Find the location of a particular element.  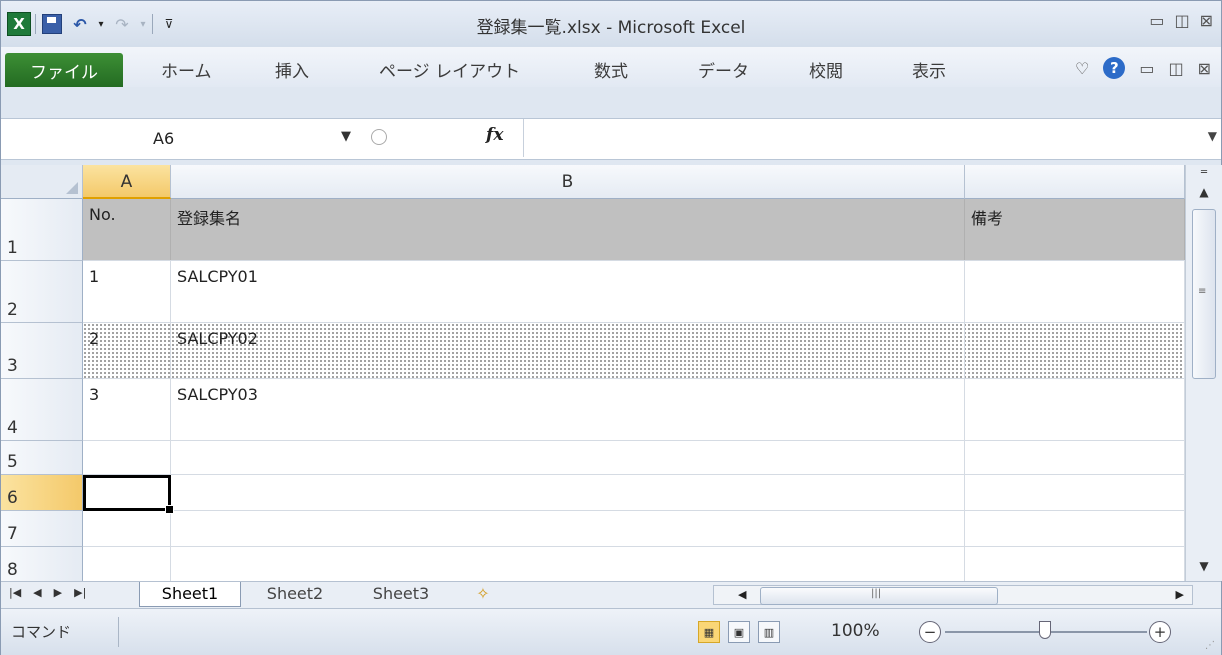

table-row: 3 SALCPY03 is located at coordinates (634, 410).